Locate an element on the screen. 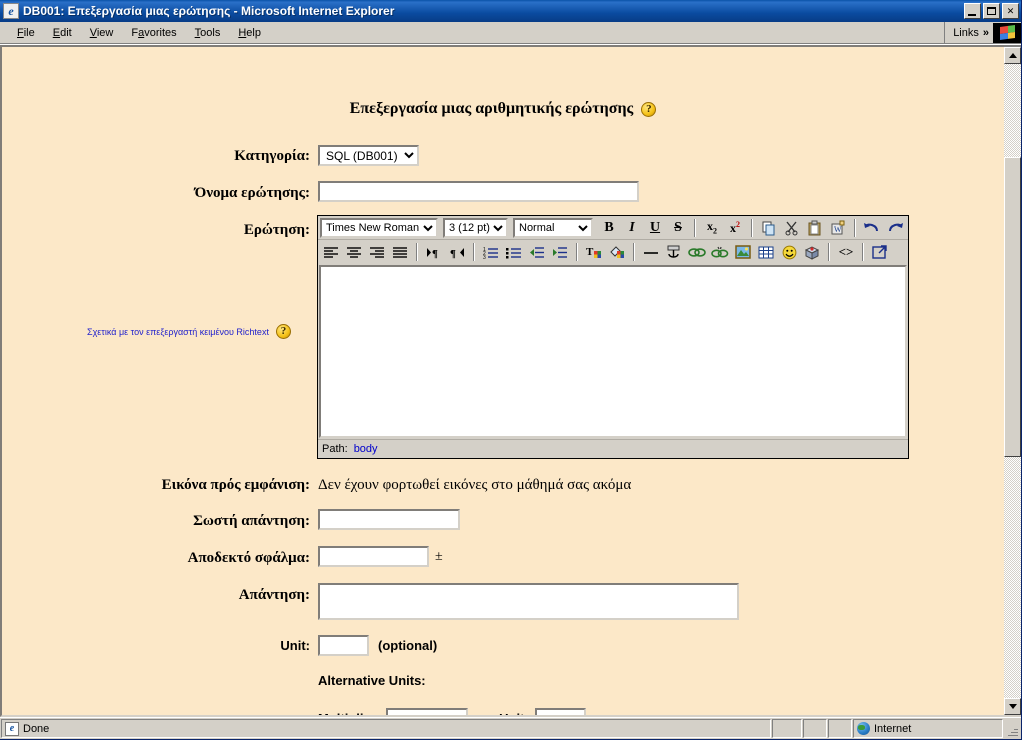 The width and height of the screenshot is (1022, 740). insert-image-icon is located at coordinates (743, 252).